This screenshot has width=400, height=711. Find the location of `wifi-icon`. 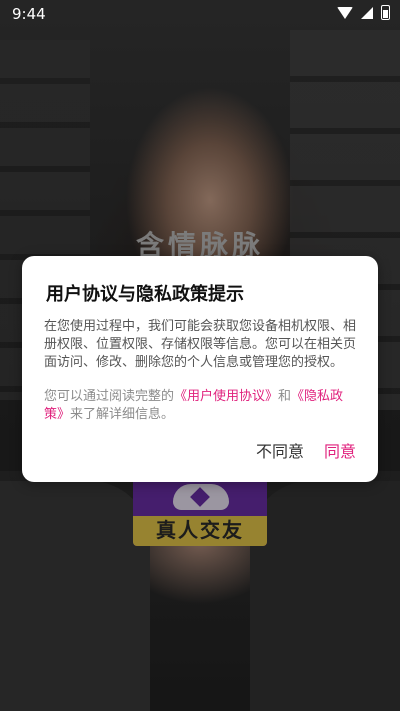

wifi-icon is located at coordinates (345, 12).